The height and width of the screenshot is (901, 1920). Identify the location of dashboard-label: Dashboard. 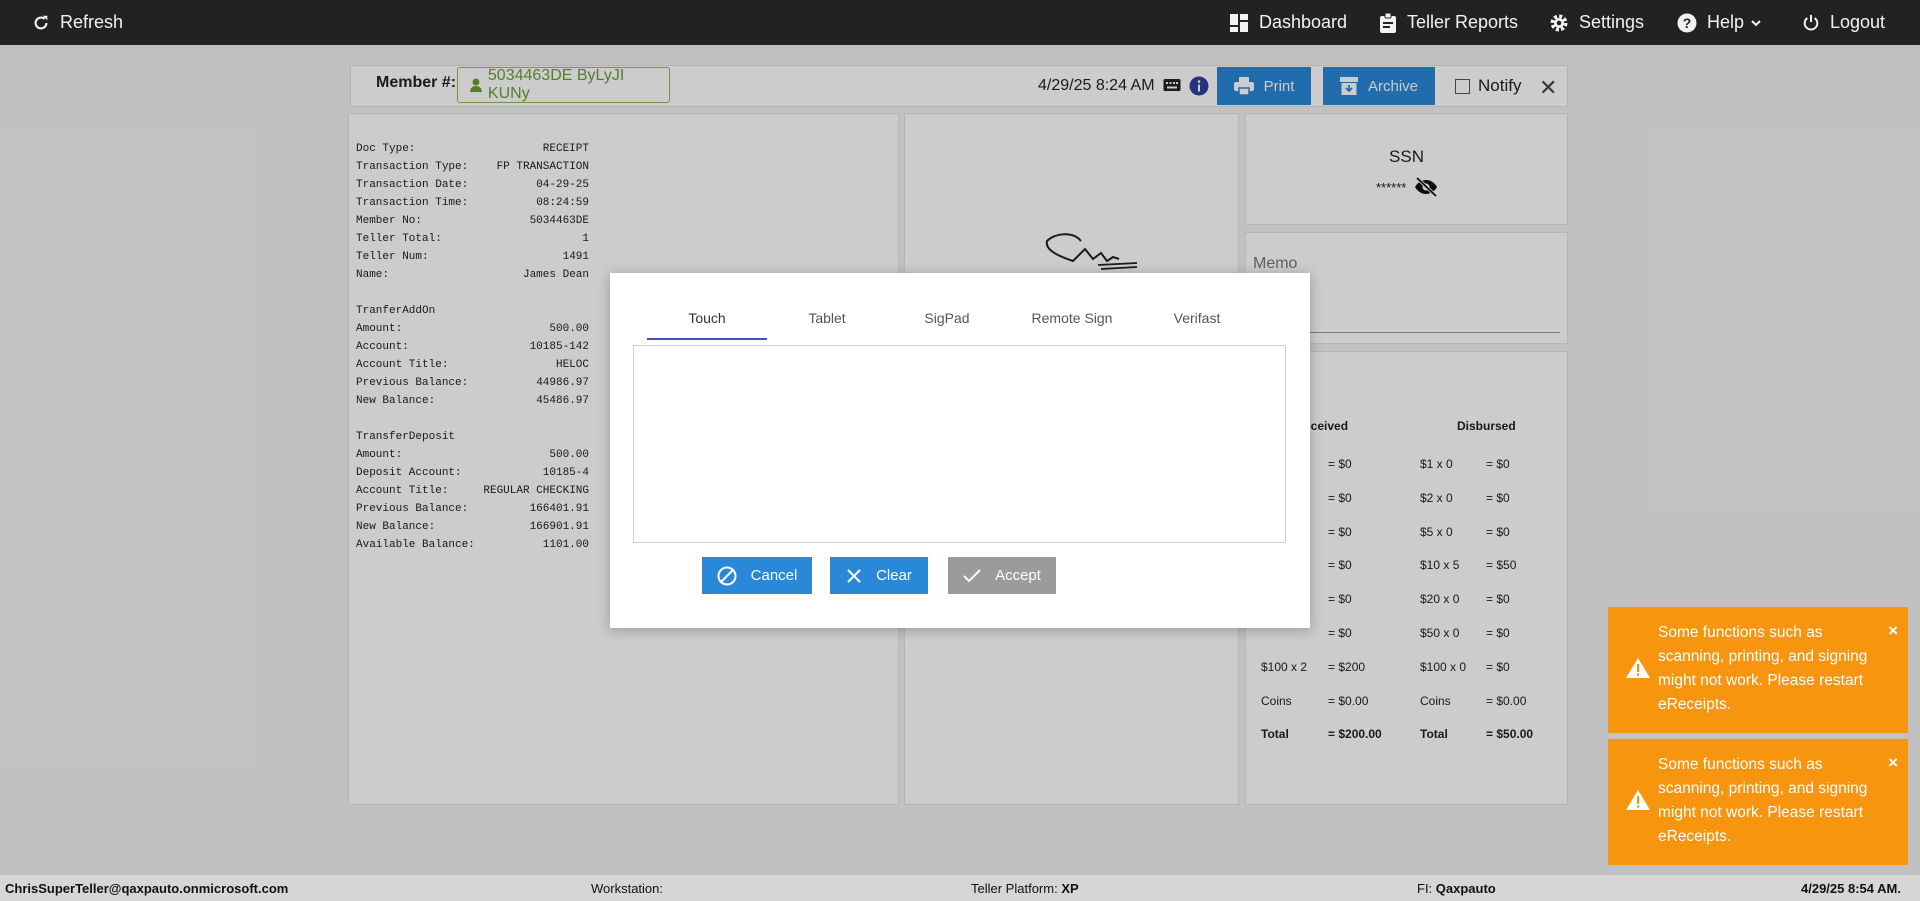
(1303, 22).